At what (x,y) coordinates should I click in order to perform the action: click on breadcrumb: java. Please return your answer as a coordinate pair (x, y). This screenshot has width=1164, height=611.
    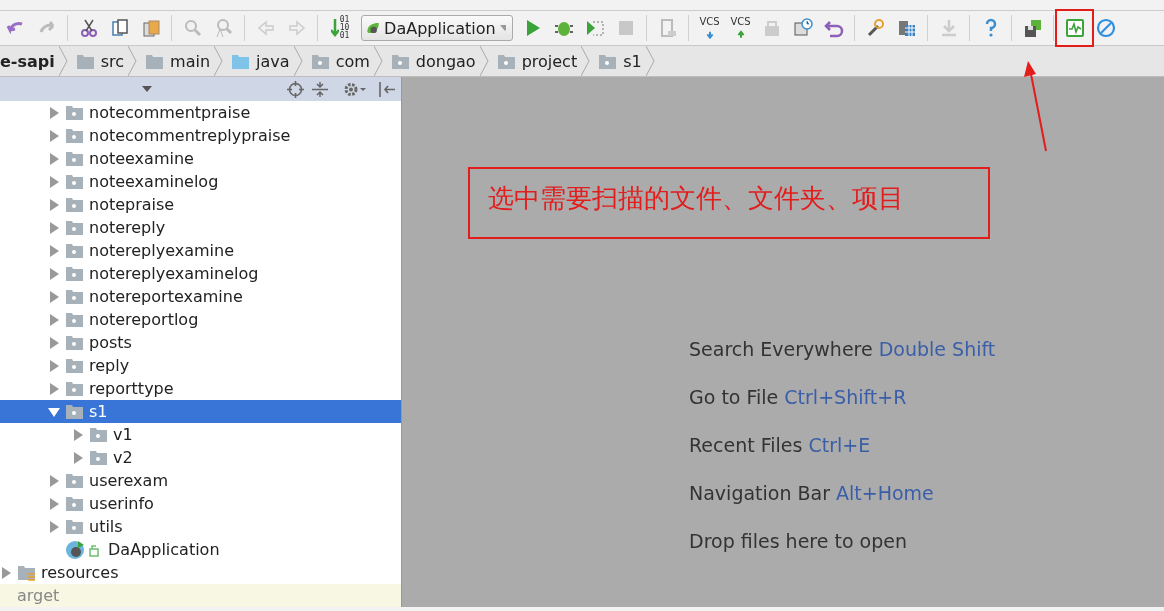
    Looking at the image, I should click on (258, 61).